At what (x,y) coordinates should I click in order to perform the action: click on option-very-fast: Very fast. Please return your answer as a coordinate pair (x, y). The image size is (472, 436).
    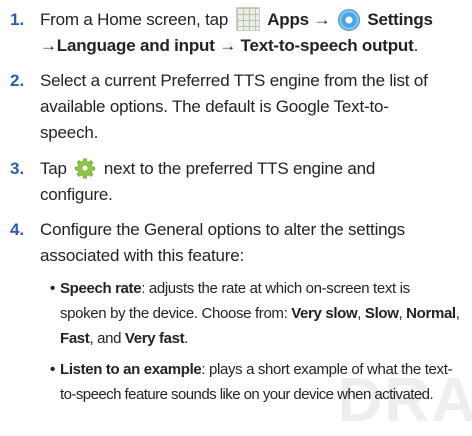
    Looking at the image, I should click on (154, 338).